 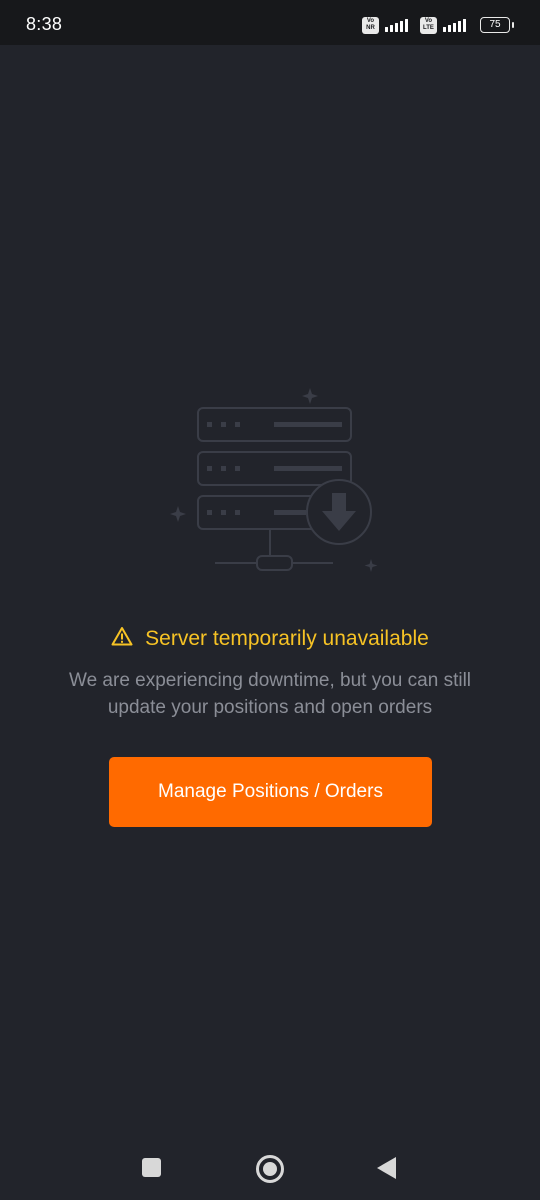 I want to click on vonr-badge-line2: NR, so click(x=370, y=28).